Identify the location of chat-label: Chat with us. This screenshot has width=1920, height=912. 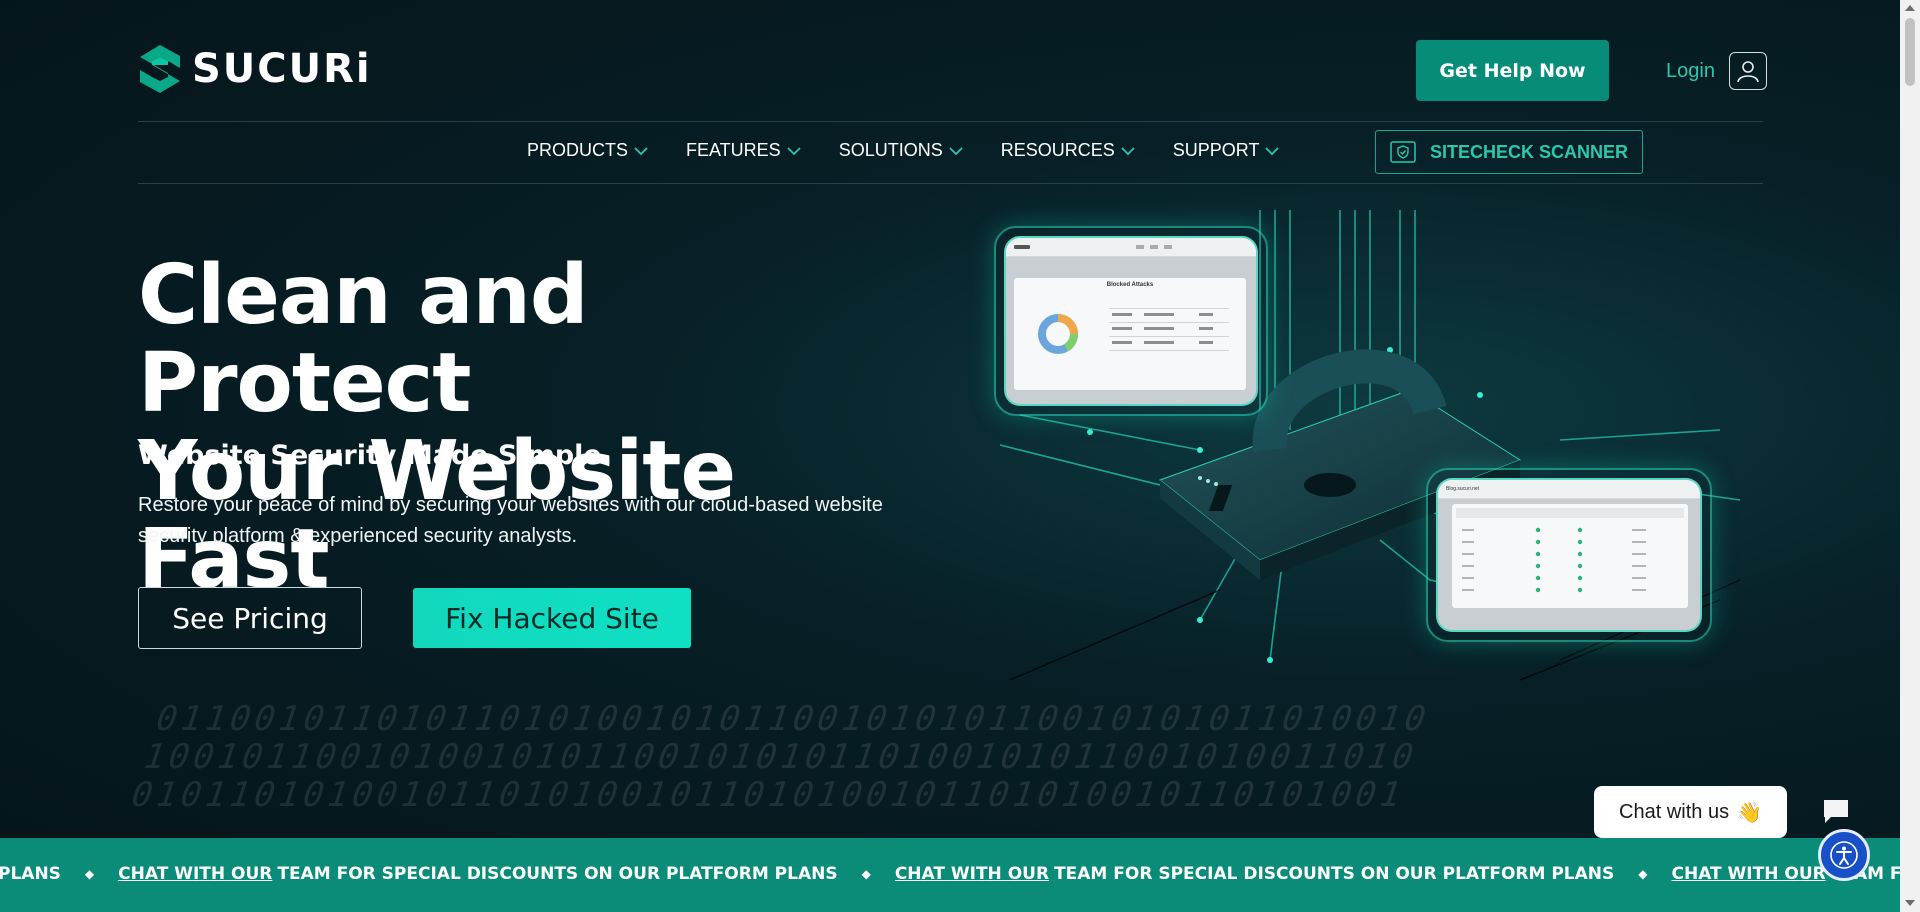
(1674, 811).